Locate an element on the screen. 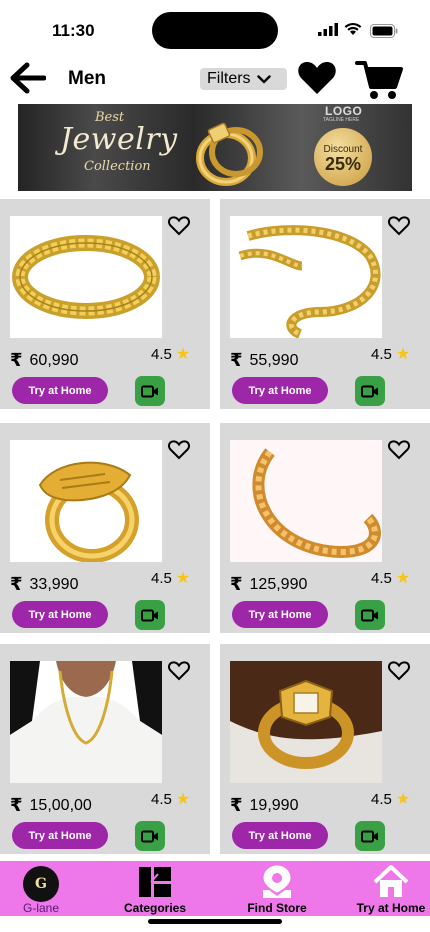  dynamic-island is located at coordinates (215, 30).